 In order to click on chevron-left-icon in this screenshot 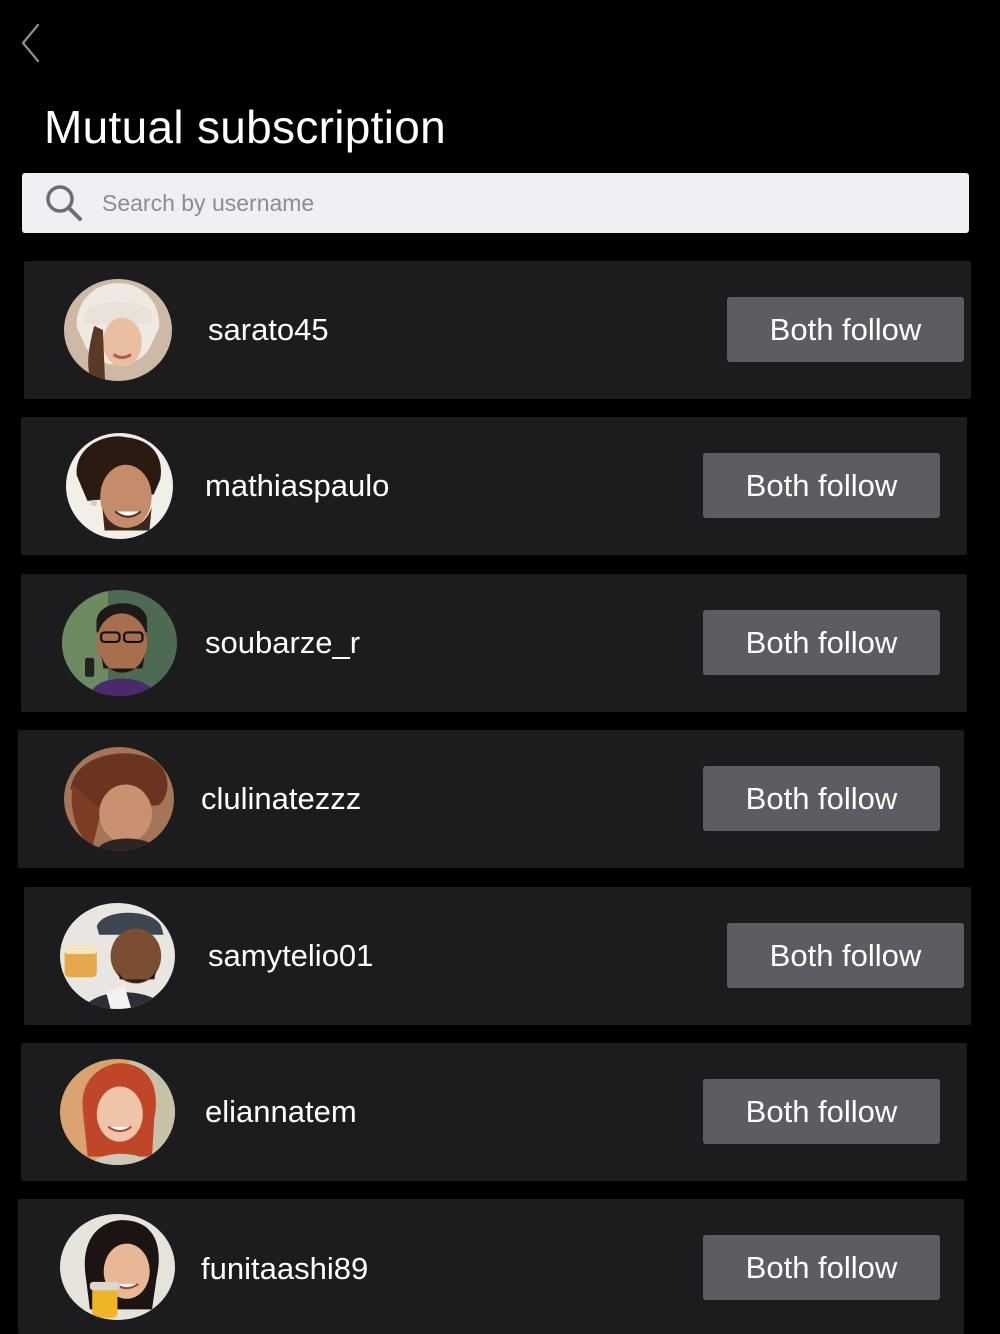, I will do `click(30, 43)`.